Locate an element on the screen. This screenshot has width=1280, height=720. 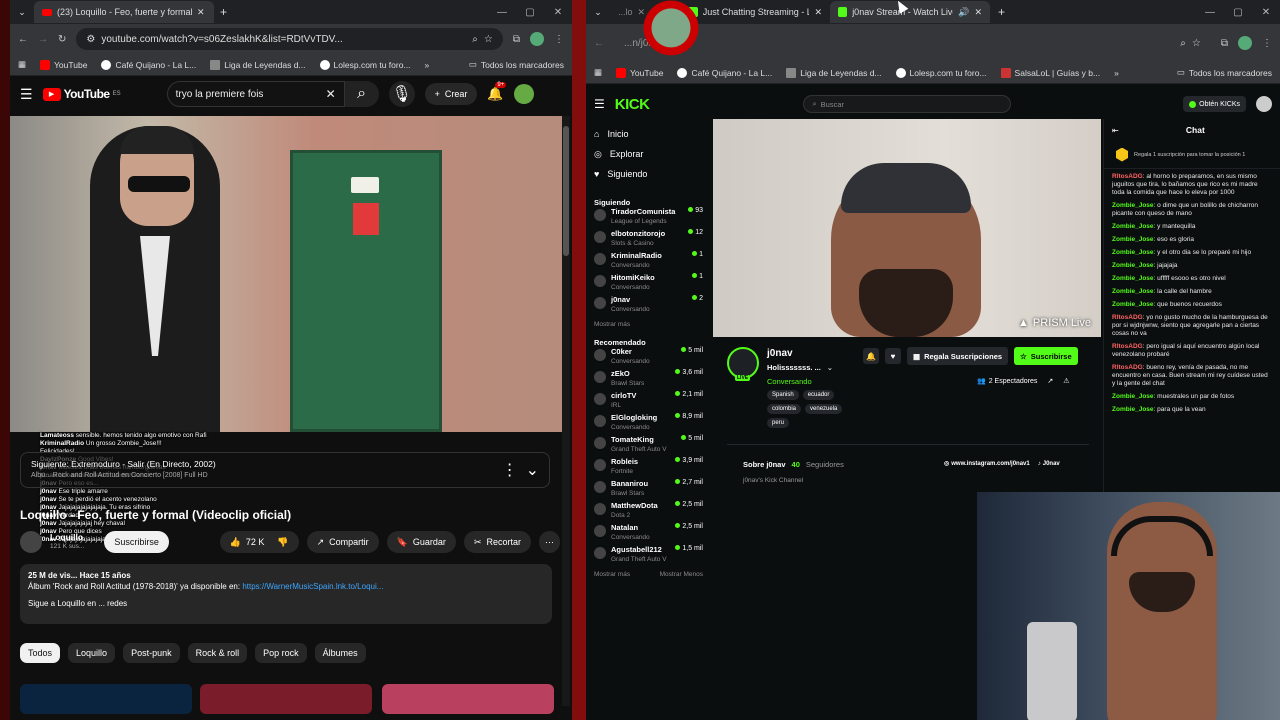
follow-heart-icon: ♥ is located at coordinates (893, 356).